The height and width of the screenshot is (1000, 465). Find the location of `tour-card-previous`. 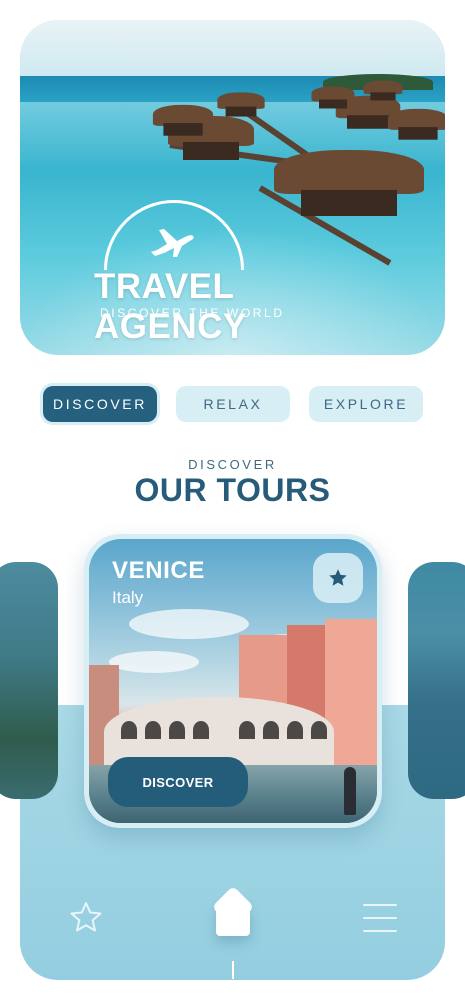

tour-card-previous is located at coordinates (29, 680).